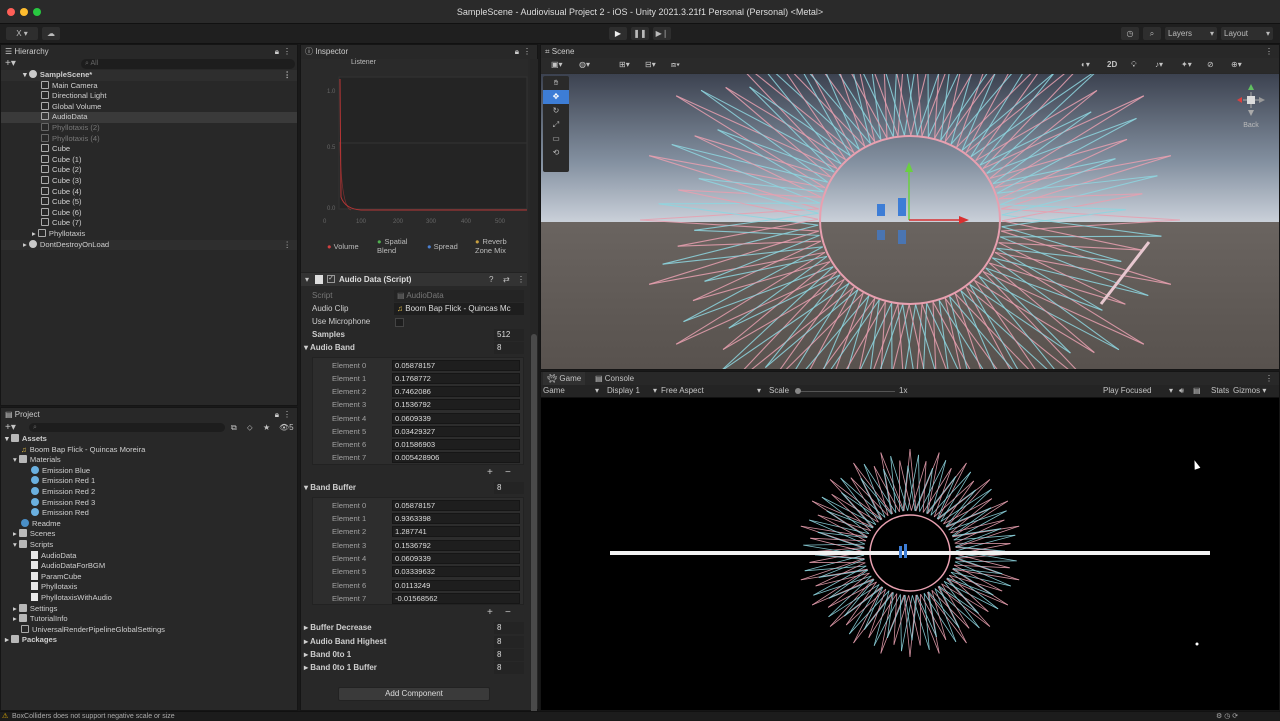 This screenshot has width=1280, height=721. What do you see at coordinates (149, 181) in the screenshot?
I see `hierarchy-item: Cube (3)` at bounding box center [149, 181].